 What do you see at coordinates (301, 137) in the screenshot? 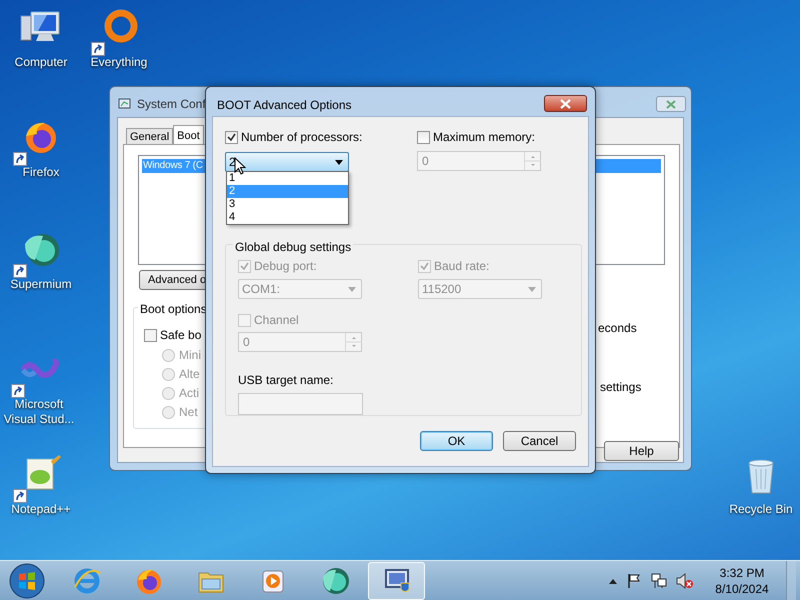
I see `checkbox-label: Number of processors:` at bounding box center [301, 137].